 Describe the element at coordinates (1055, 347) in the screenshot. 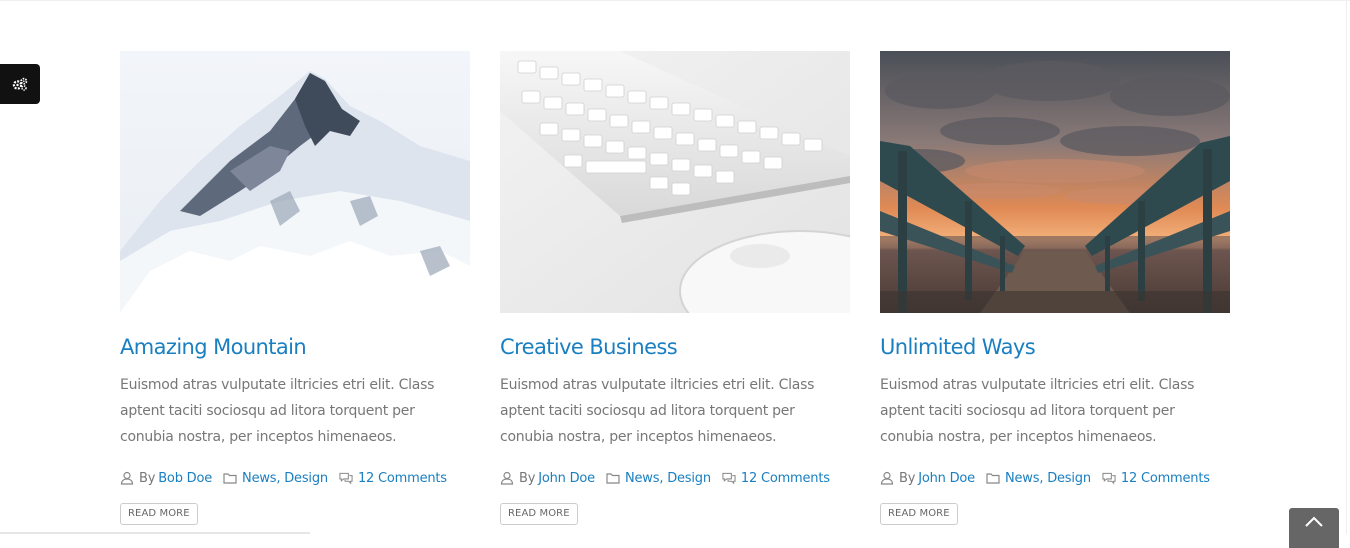

I see `post-title-link: Unlimited Ways` at that location.